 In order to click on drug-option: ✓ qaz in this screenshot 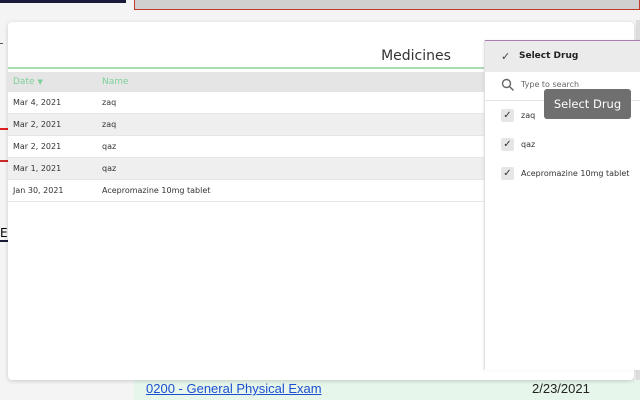, I will do `click(562, 144)`.